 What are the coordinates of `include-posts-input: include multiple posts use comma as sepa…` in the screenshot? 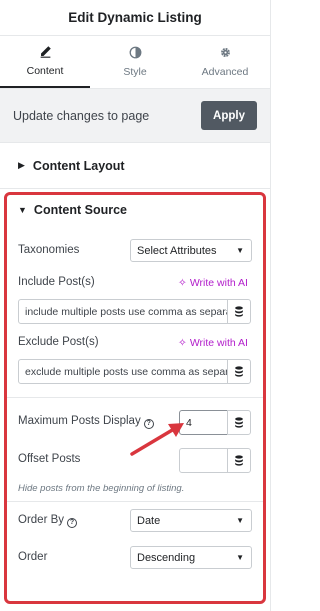 It's located at (123, 311).